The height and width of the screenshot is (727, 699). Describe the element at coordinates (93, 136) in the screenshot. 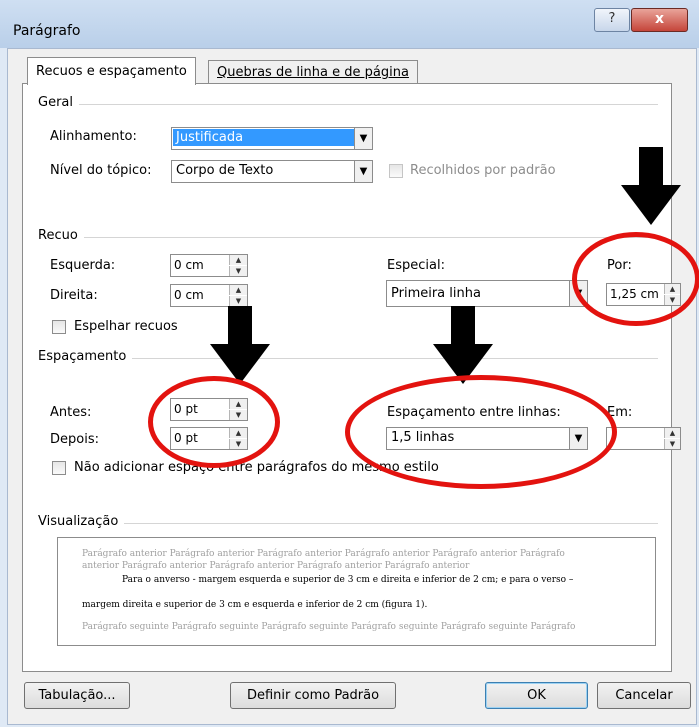

I see `alignment-label: Alinhamento:` at that location.